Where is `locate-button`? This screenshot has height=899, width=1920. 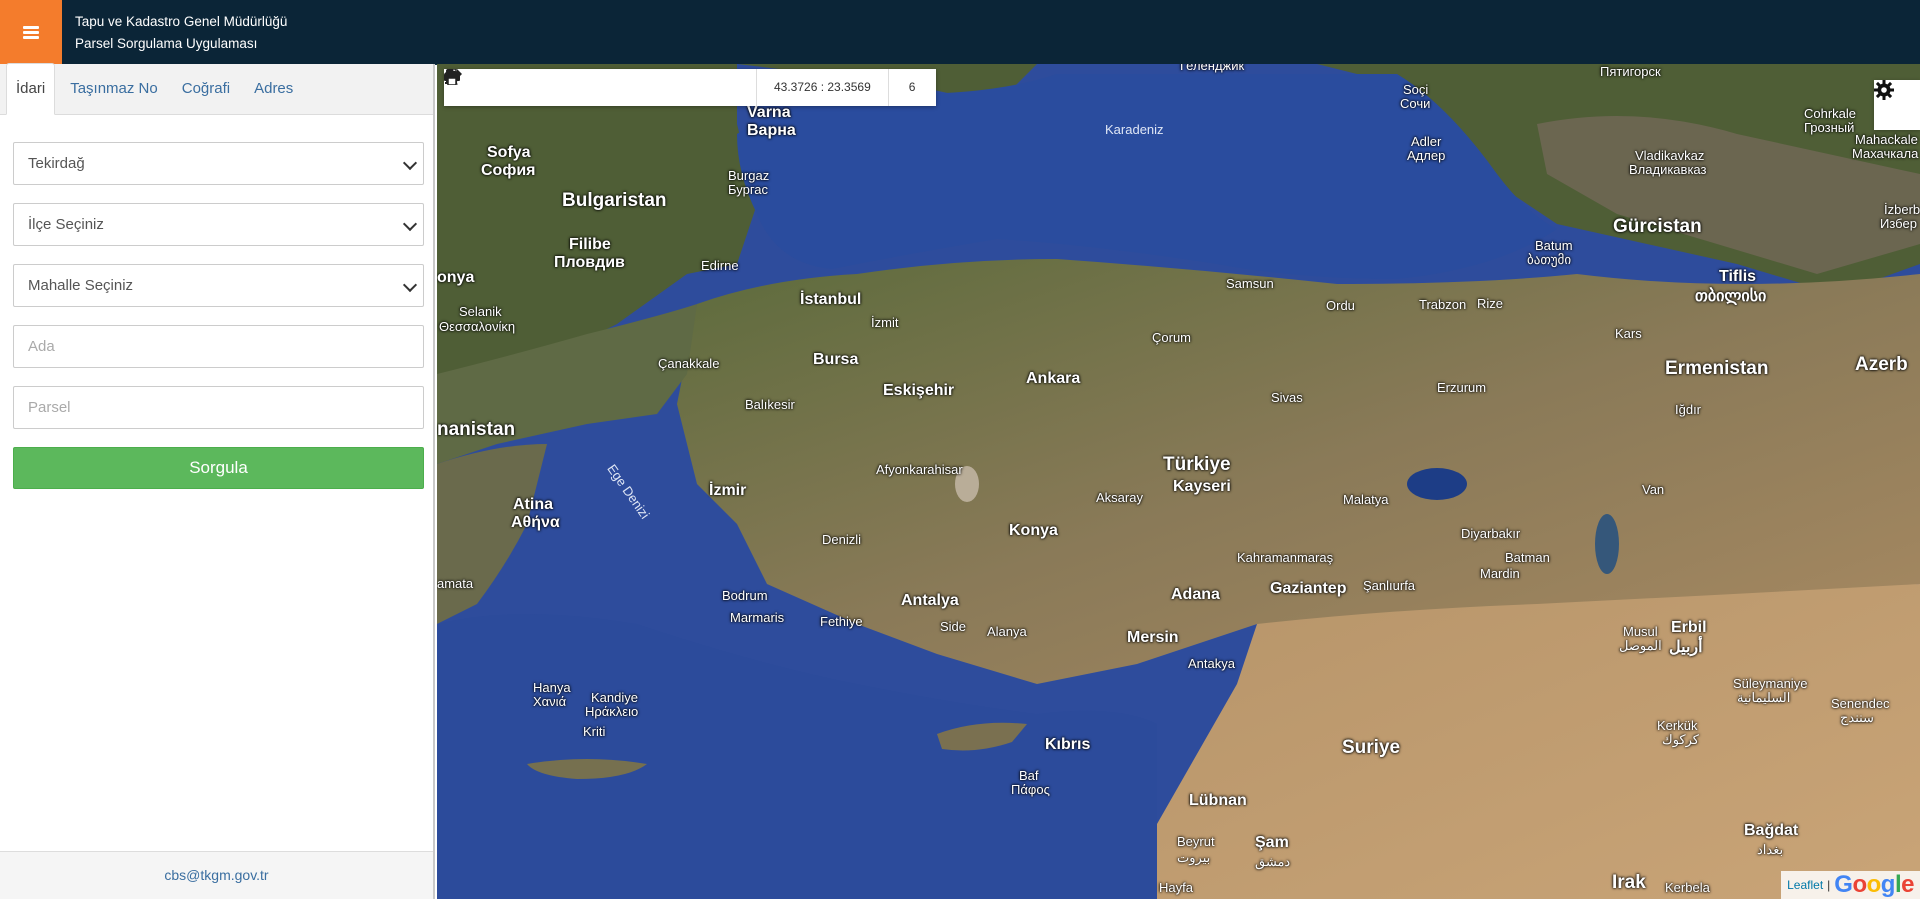
locate-button is located at coordinates (522, 87).